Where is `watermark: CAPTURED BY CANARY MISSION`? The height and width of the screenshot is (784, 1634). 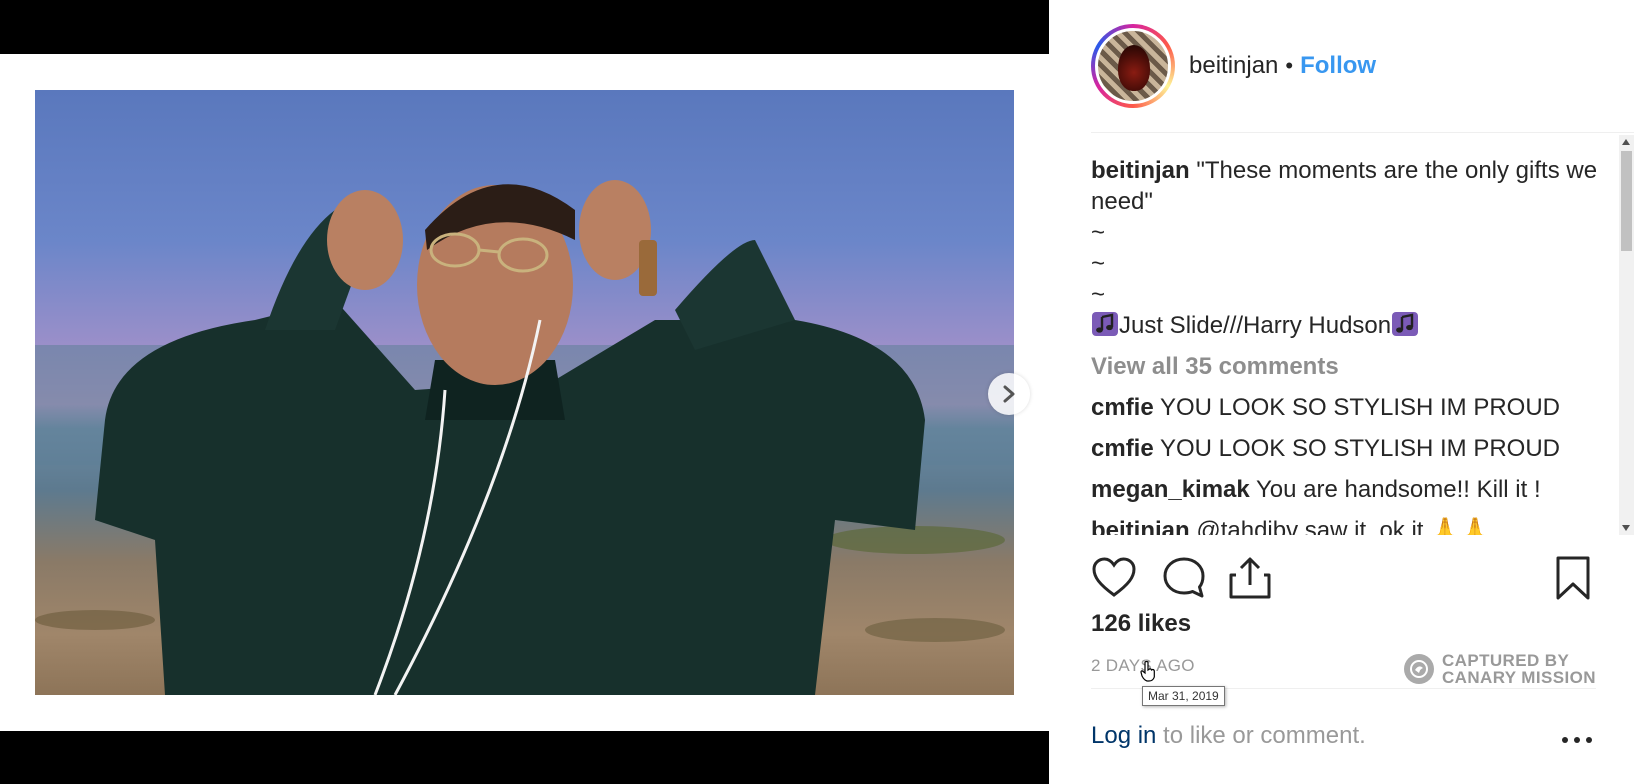 watermark: CAPTURED BY CANARY MISSION is located at coordinates (1500, 669).